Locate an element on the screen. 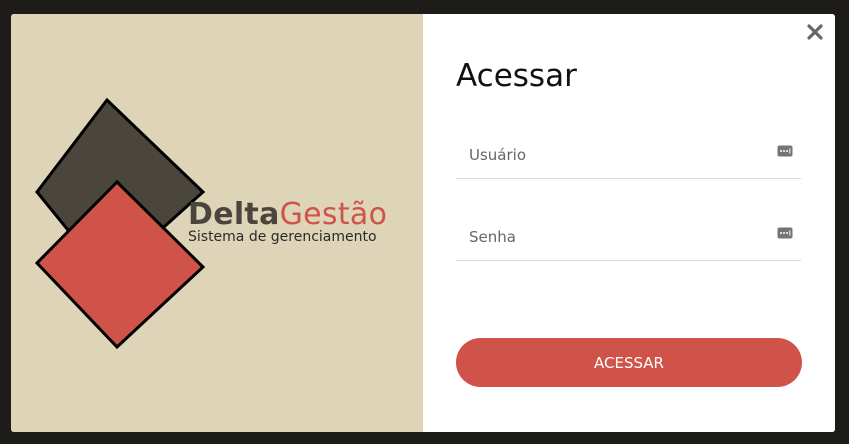 This screenshot has height=444, width=849. brand-name: DeltaGestão is located at coordinates (287, 215).